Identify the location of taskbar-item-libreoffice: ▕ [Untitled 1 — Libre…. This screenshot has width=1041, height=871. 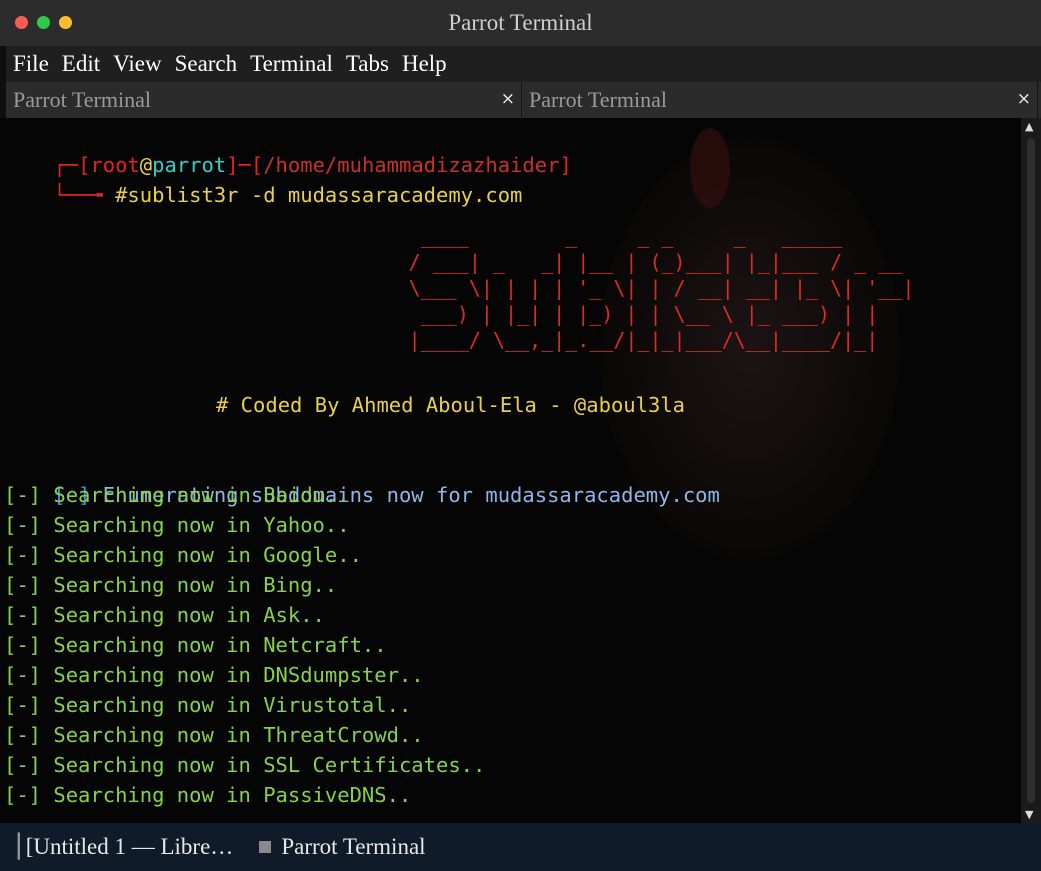
(117, 847).